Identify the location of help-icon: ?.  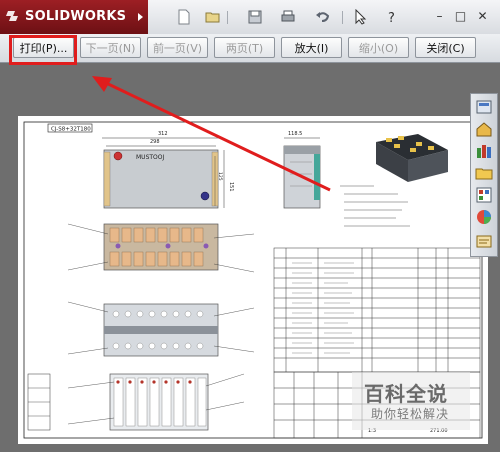
(393, 17).